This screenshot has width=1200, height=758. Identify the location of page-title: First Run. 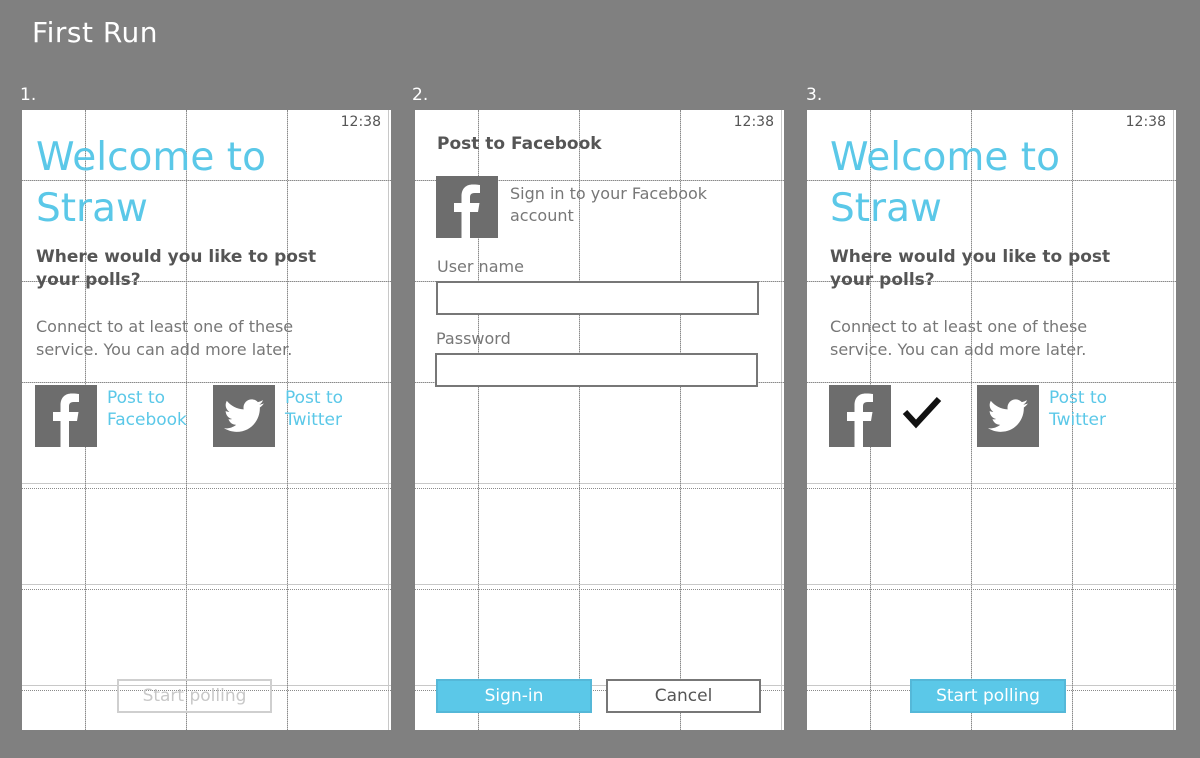
(95, 32).